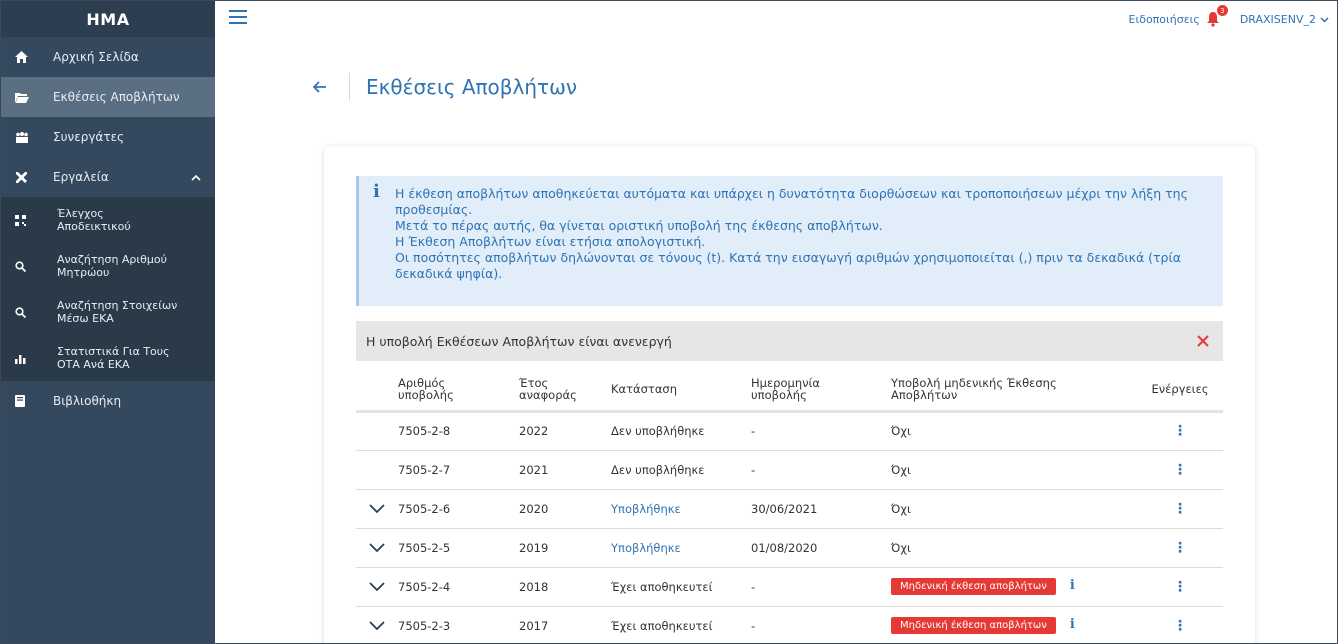 The height and width of the screenshot is (644, 1338). I want to click on header-label: Έτος αναφοράς, so click(548, 389).